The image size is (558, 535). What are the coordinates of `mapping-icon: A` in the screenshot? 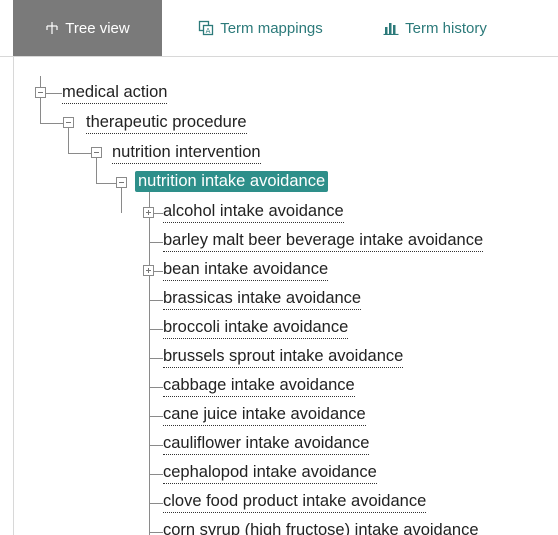 It's located at (206, 28).